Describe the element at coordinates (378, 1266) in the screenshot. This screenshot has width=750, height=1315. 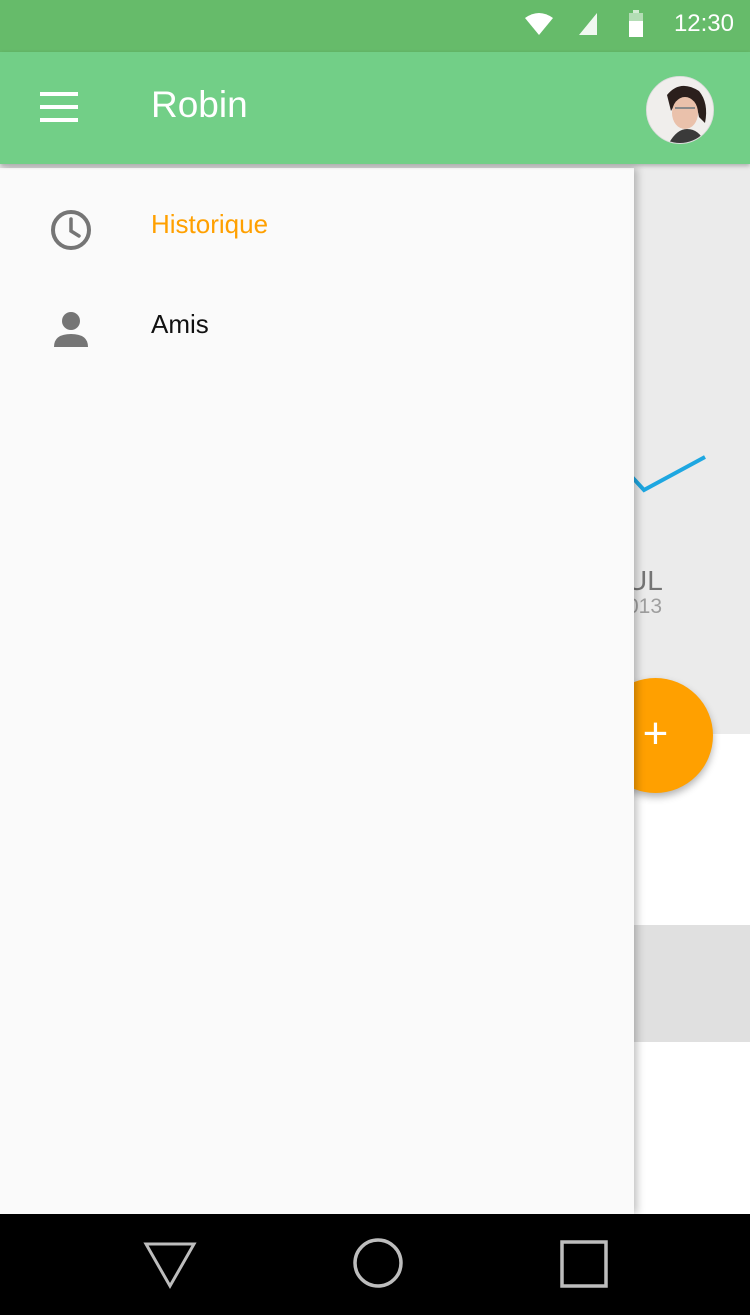
I see `home-icon` at that location.